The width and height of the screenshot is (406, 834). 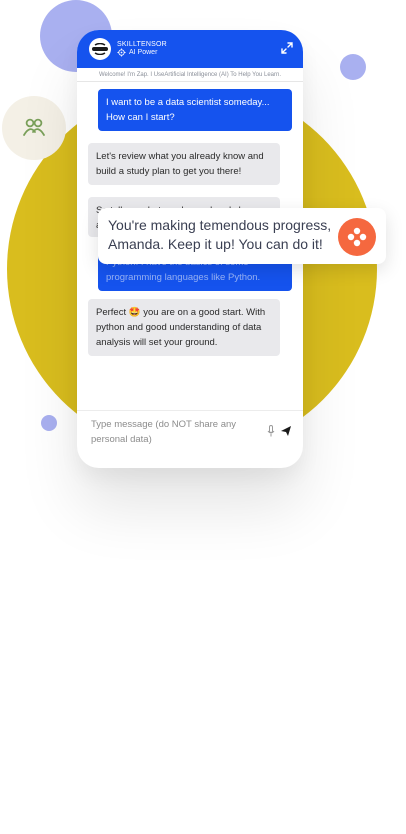 I want to click on send-icon, so click(x=286, y=431).